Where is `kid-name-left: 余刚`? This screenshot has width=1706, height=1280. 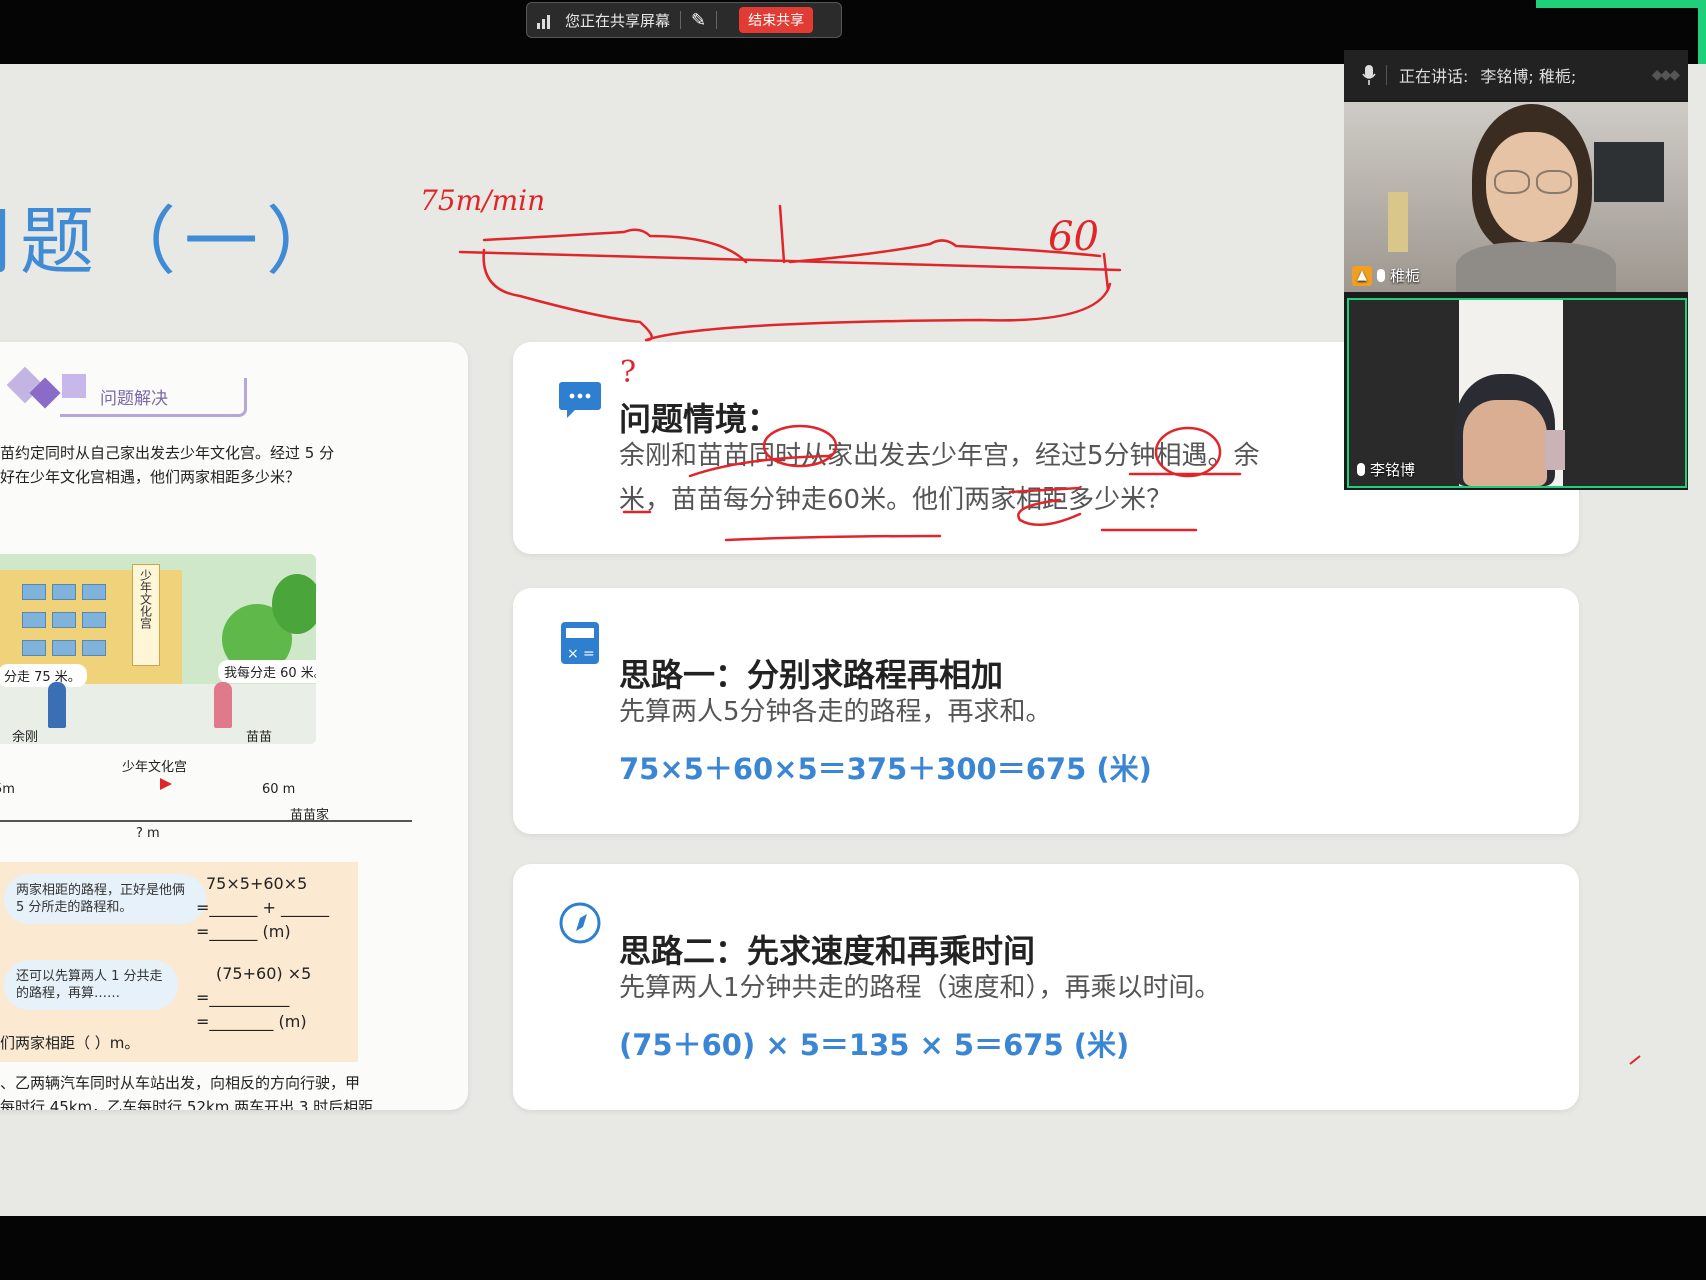
kid-name-left: 余刚 is located at coordinates (25, 737).